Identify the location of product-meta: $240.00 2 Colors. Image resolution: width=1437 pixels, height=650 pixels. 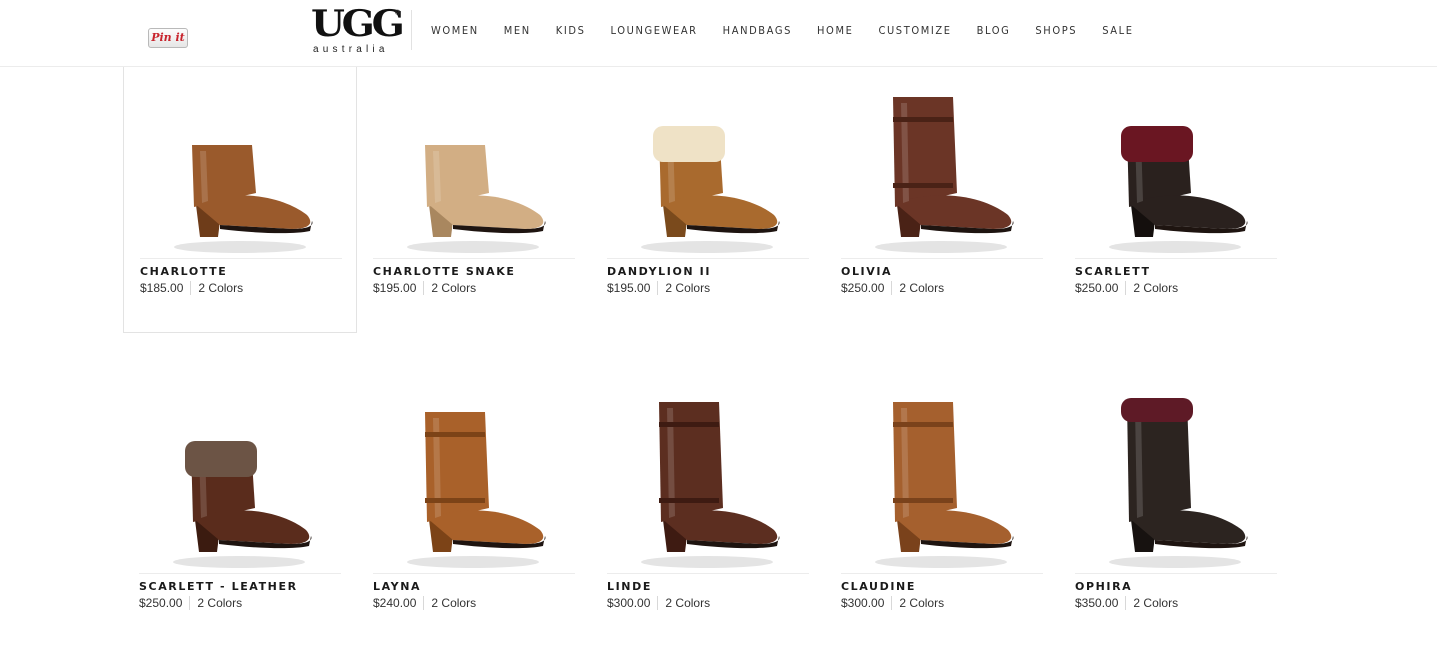
(424, 603).